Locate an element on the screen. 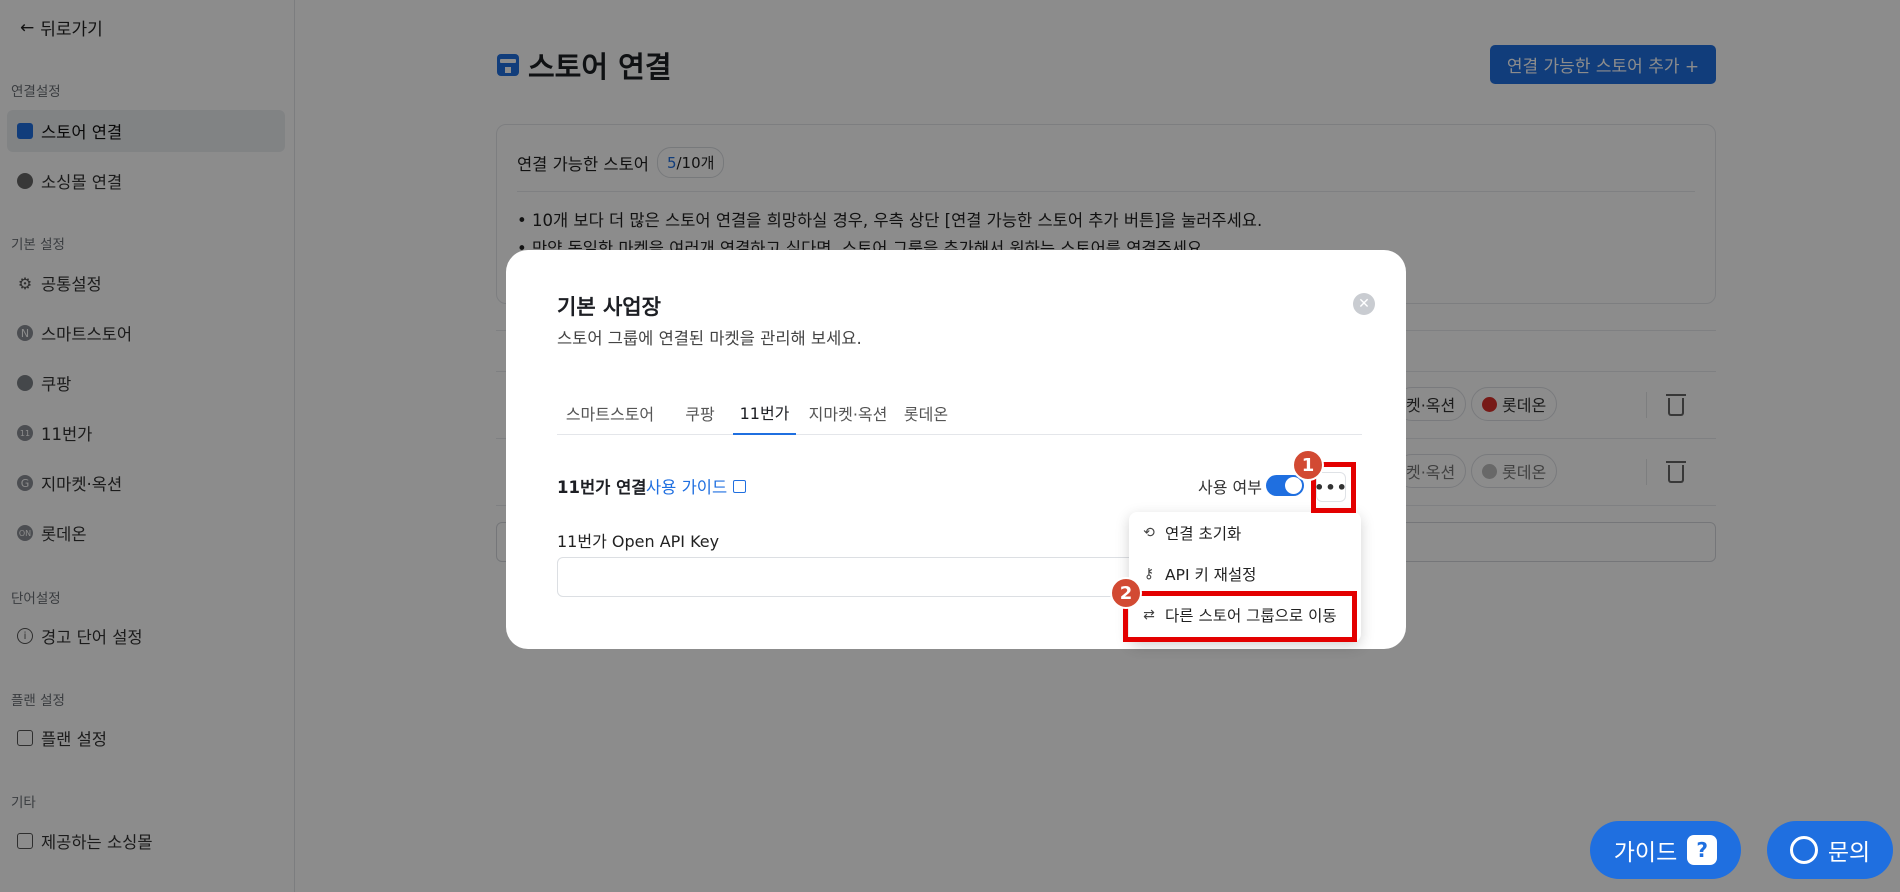 This screenshot has width=1900, height=892. api-key-input is located at coordinates (857, 577).